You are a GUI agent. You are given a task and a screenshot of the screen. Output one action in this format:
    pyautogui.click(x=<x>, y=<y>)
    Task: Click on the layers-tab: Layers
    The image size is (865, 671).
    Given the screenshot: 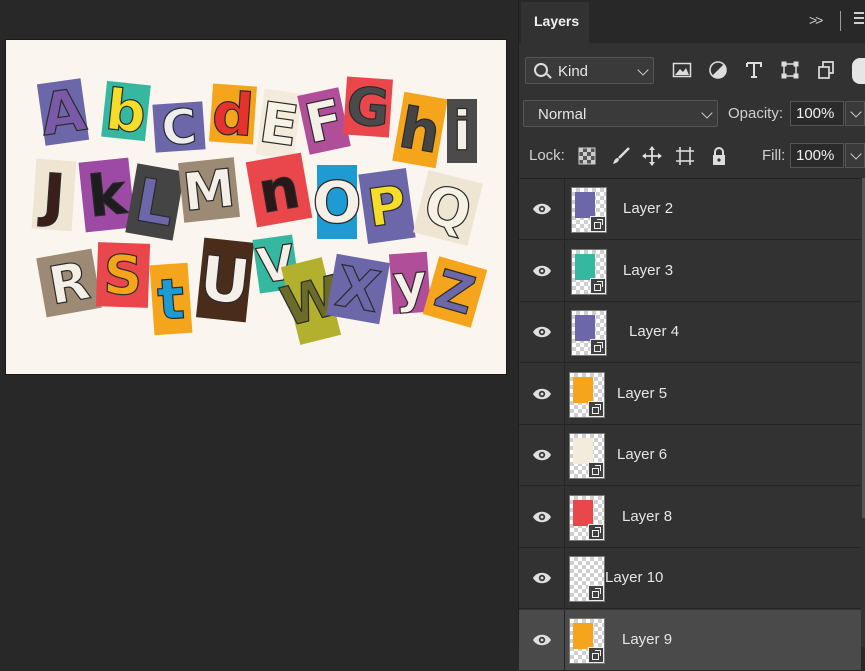 What is the action you would take?
    pyautogui.click(x=555, y=22)
    